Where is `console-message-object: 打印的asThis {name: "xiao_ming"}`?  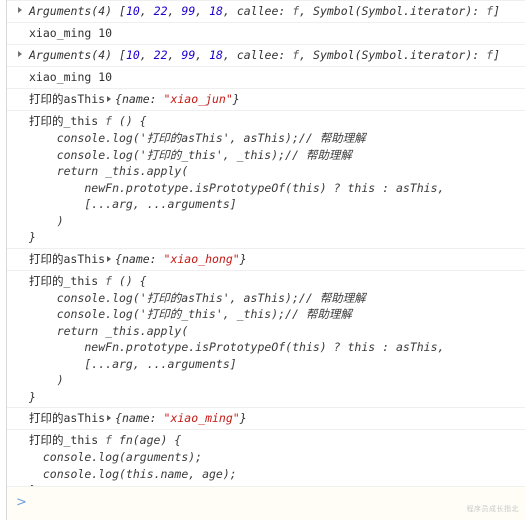
console-message-object: 打印的asThis {name: "xiao_ming"} is located at coordinates (266, 419).